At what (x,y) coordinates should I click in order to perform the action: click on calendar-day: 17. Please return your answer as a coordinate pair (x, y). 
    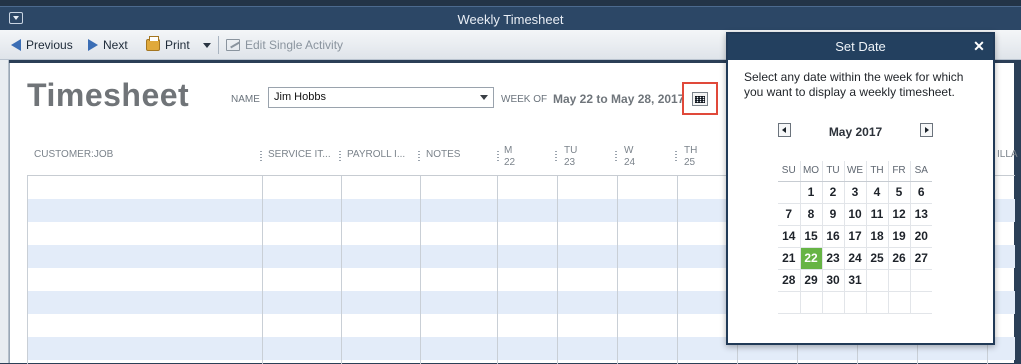
    Looking at the image, I should click on (855, 236).